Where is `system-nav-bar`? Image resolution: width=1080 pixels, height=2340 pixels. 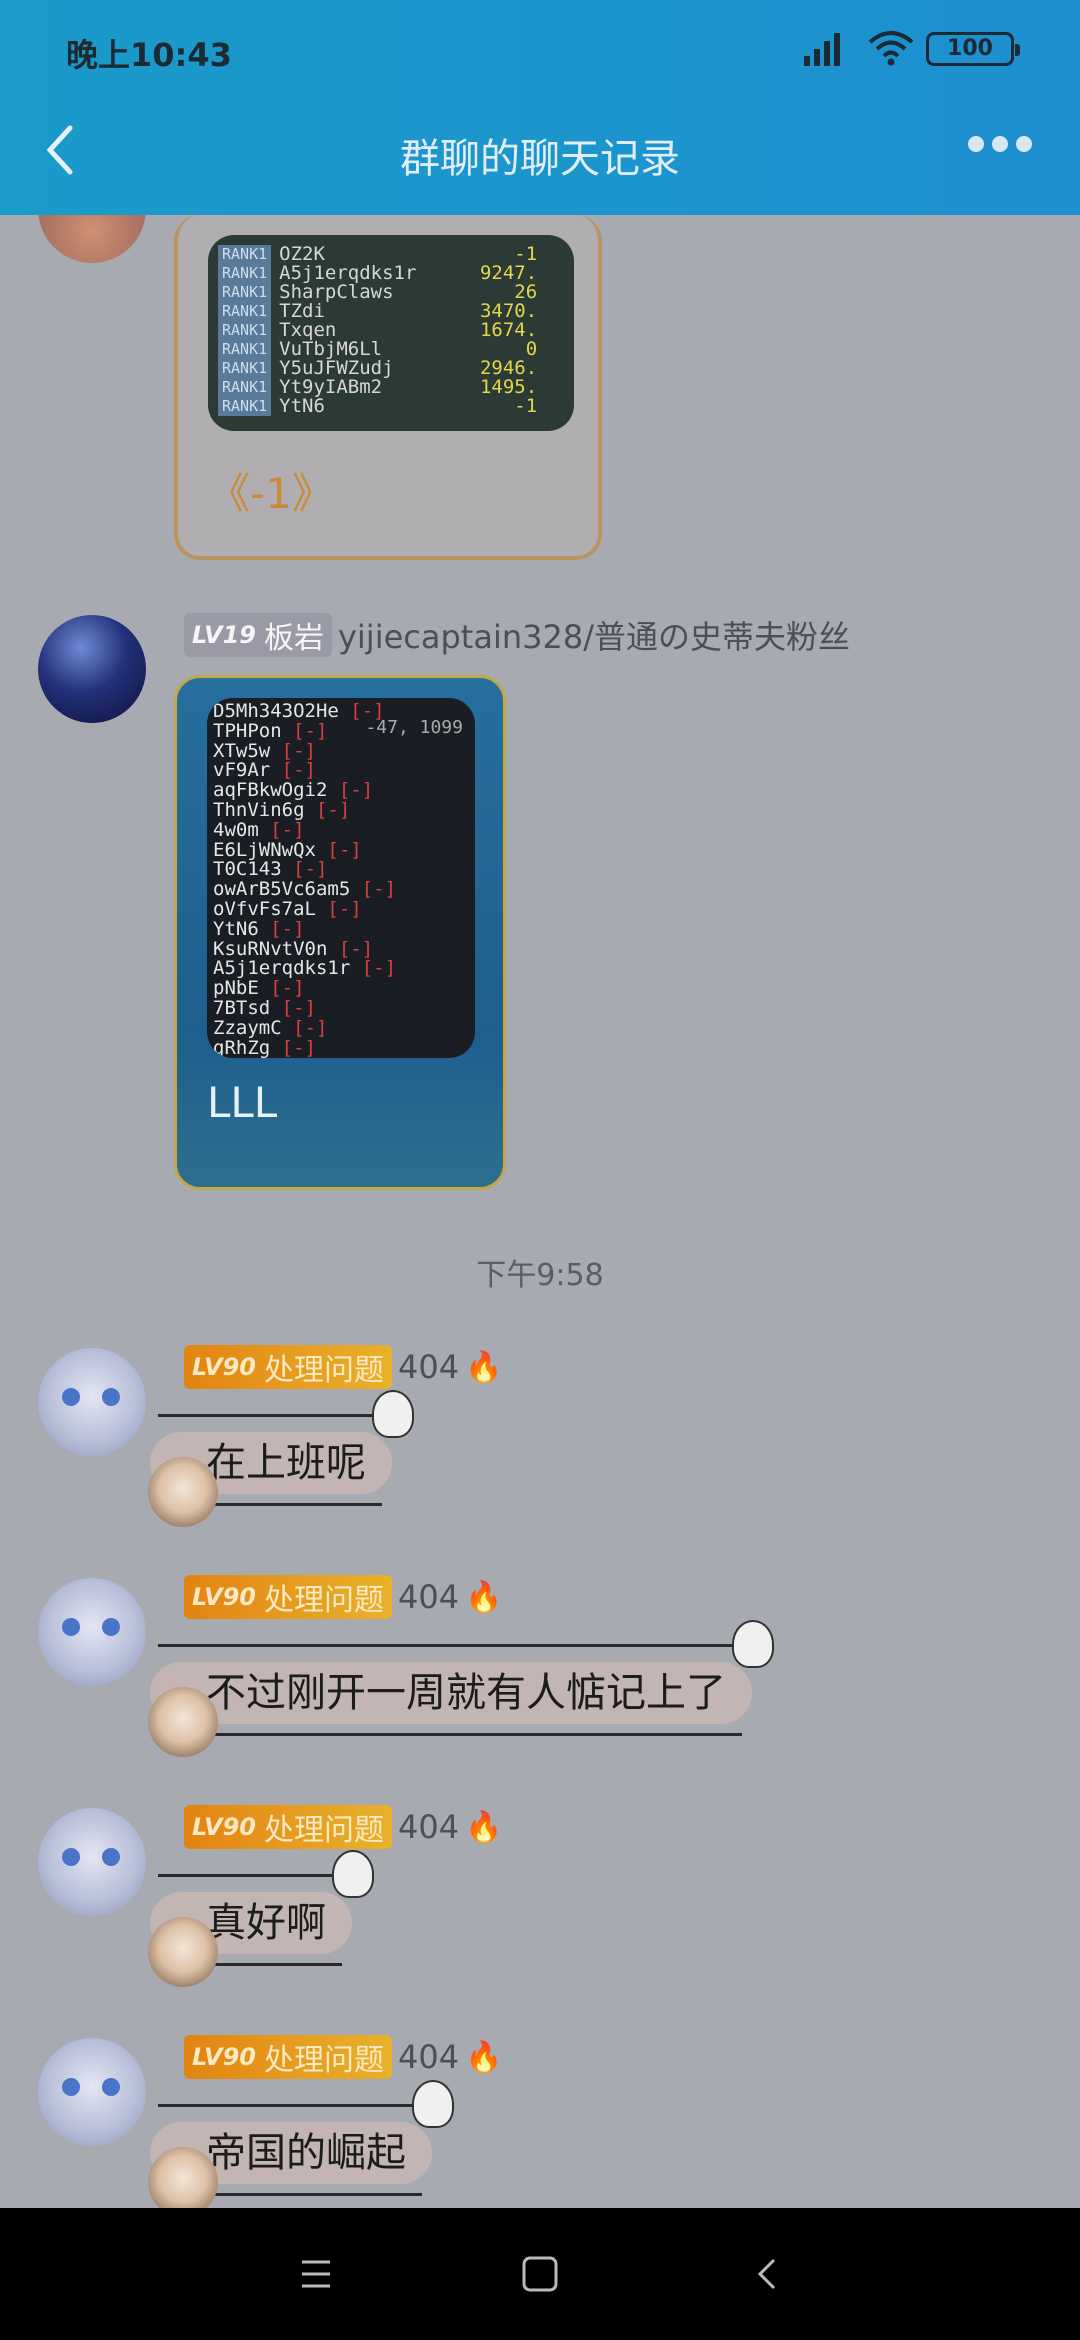 system-nav-bar is located at coordinates (540, 2274).